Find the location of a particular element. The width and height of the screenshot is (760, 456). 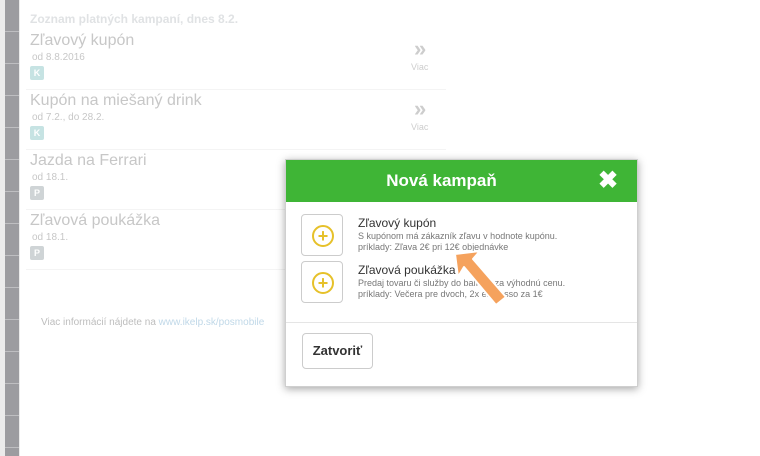

add-coupon-button: + is located at coordinates (322, 235).